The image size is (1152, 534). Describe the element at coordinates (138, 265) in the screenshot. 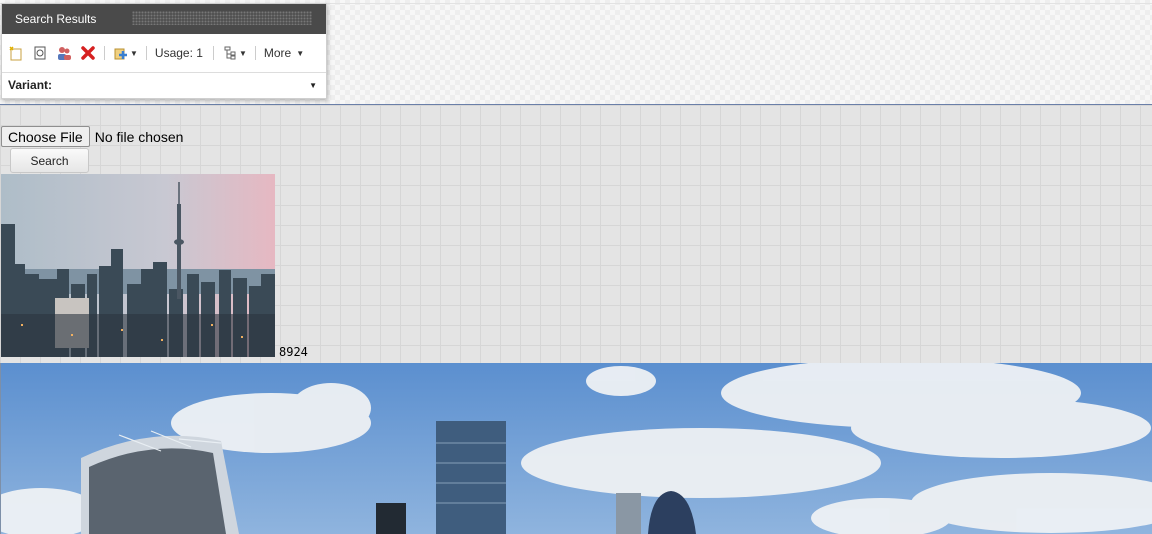

I see `result-thumbnail` at that location.